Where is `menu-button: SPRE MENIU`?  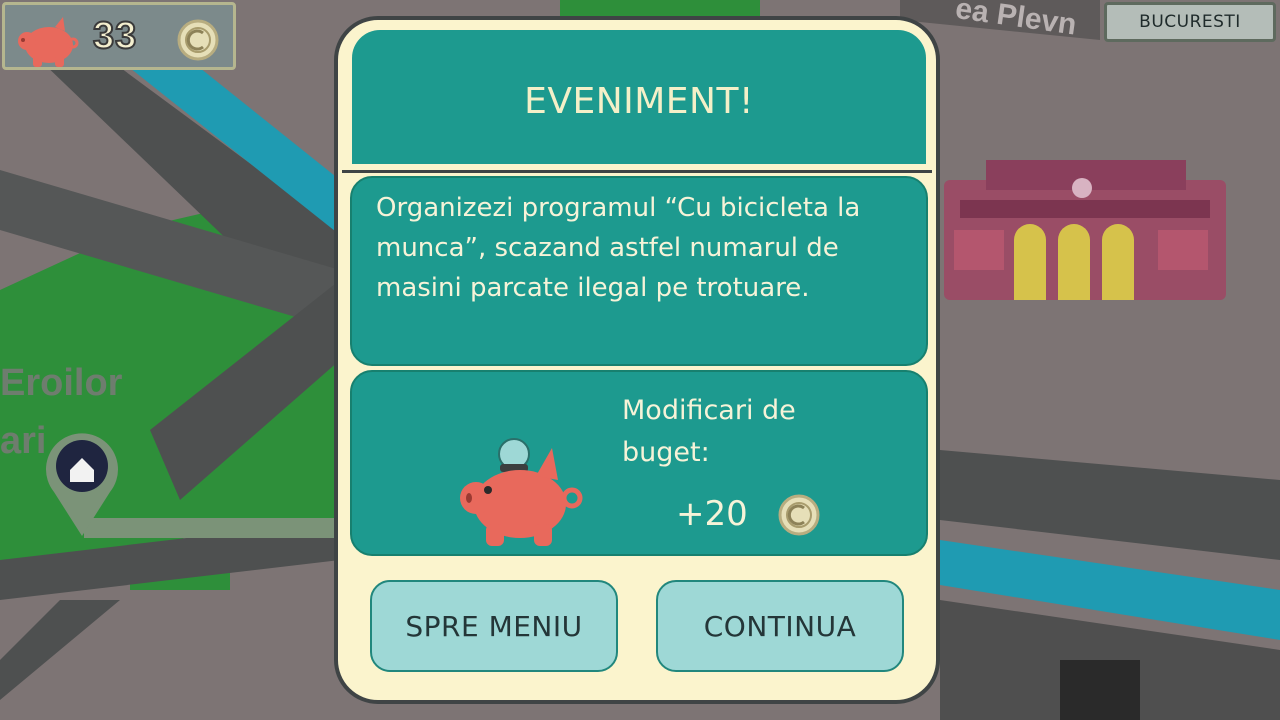
menu-button: SPRE MENIU is located at coordinates (494, 626).